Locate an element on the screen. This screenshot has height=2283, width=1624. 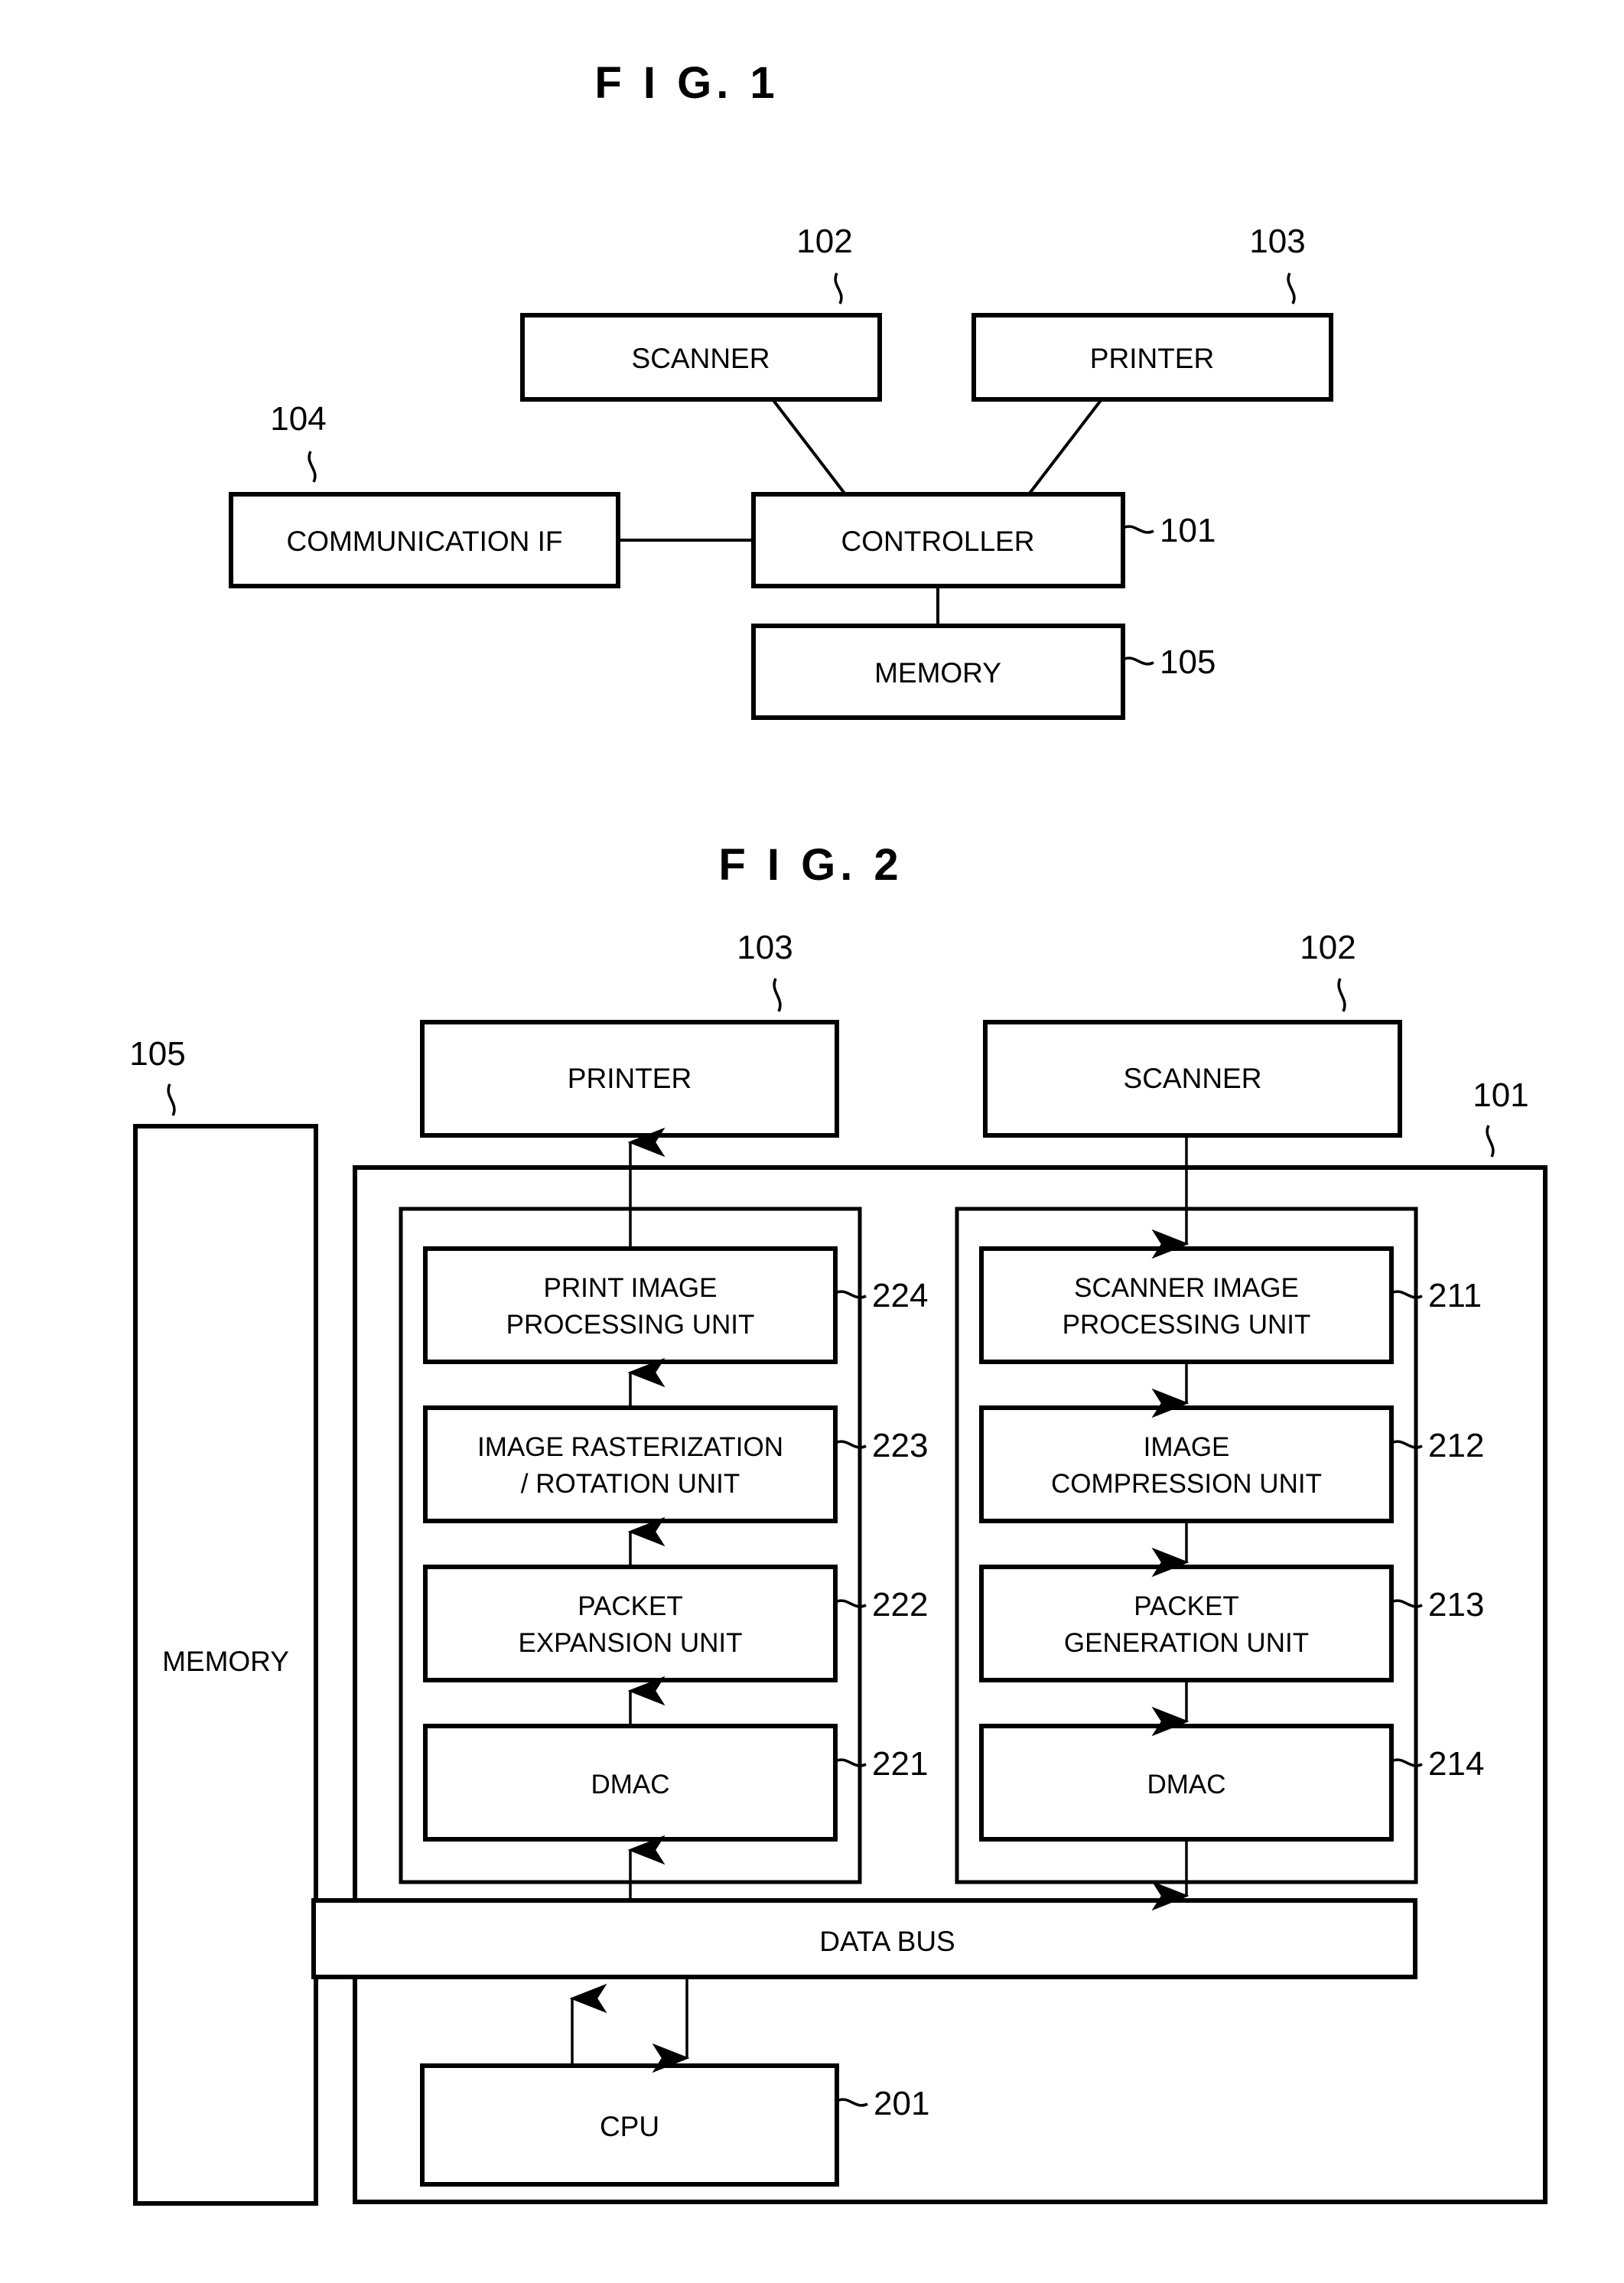
fig1-controller-label: CONTROLLER is located at coordinates (938, 541).